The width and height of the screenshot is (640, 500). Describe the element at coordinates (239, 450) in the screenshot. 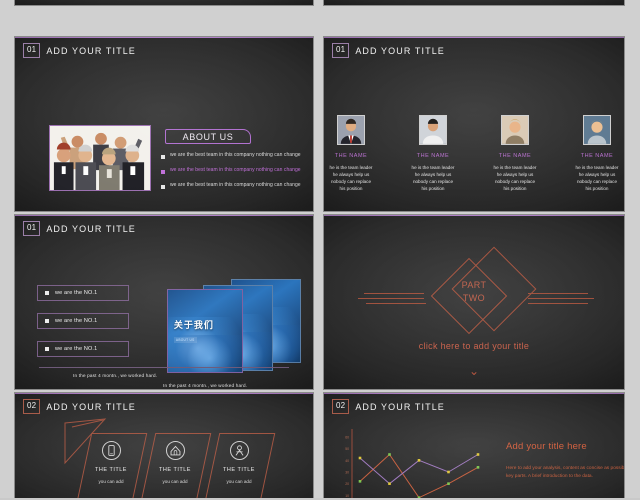

I see `user-icon` at that location.